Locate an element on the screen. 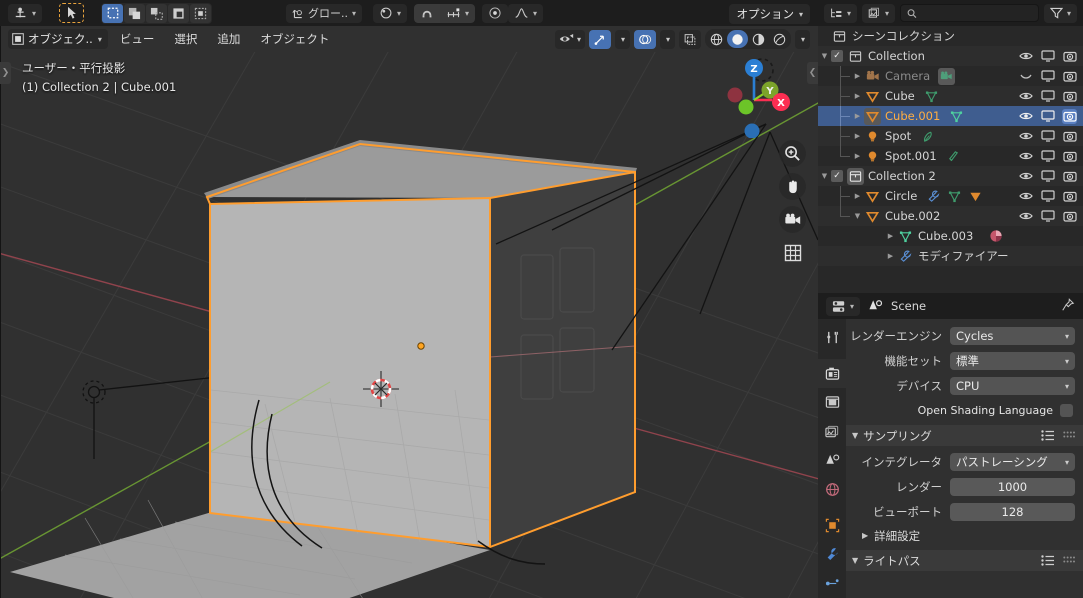 The image size is (1083, 598). outliner-row-cube-003: ▶ Cube.003 is located at coordinates (950, 236).